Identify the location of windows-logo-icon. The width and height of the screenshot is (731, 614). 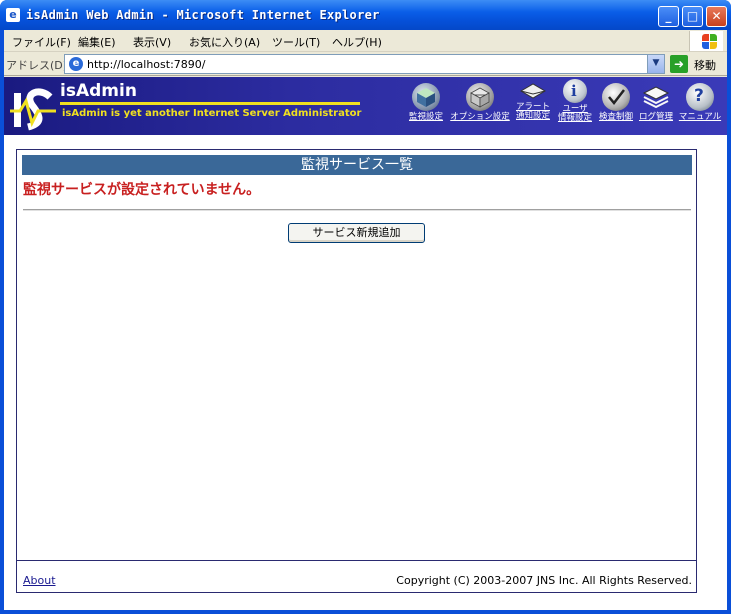
(706, 41).